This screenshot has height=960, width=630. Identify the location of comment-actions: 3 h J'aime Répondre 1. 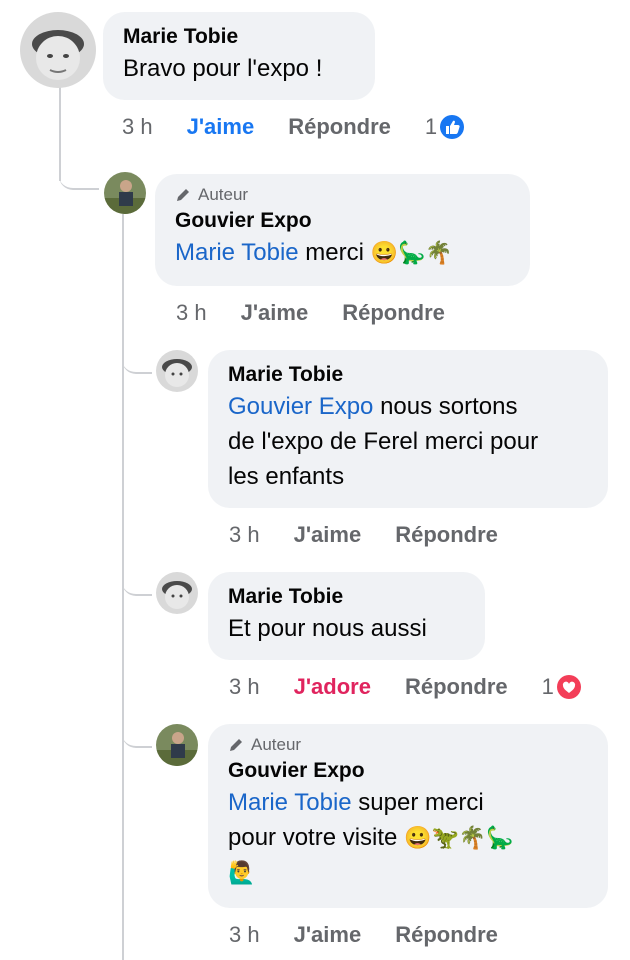
(293, 127).